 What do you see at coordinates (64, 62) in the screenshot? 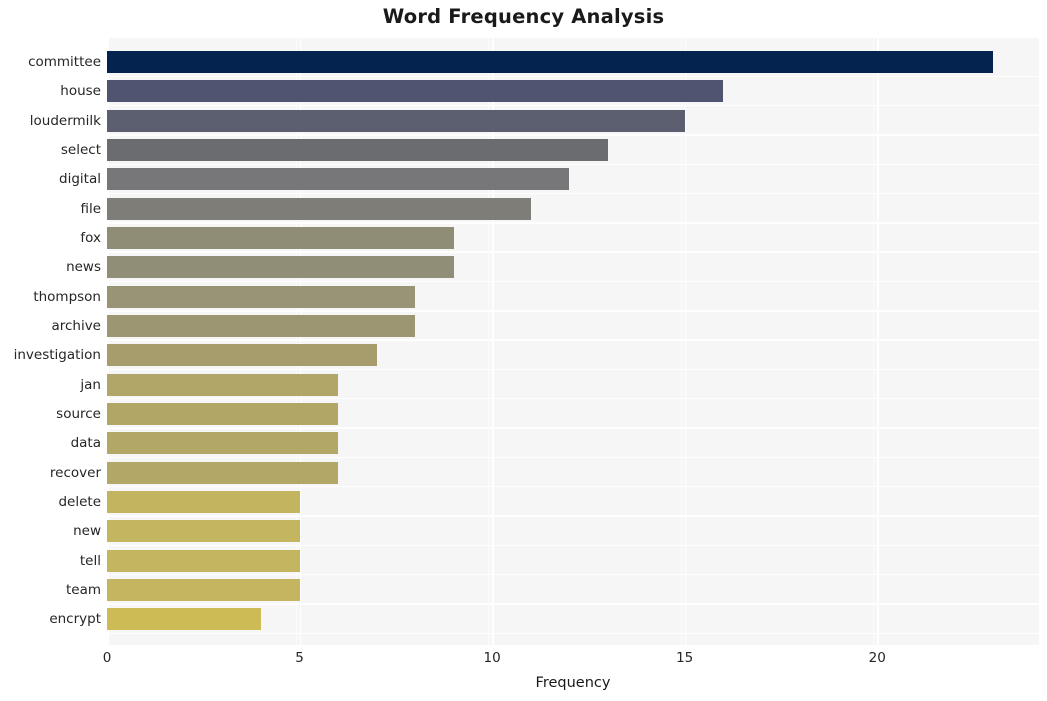
I see `y-axis-tick-label: committee` at bounding box center [64, 62].